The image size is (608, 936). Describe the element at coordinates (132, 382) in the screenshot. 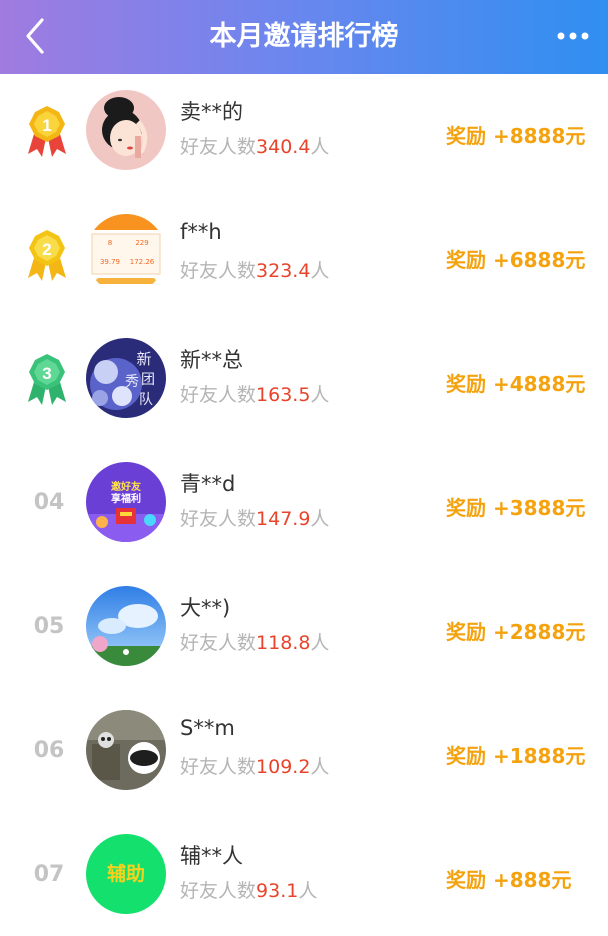

I see `avatar-char: 秀` at that location.